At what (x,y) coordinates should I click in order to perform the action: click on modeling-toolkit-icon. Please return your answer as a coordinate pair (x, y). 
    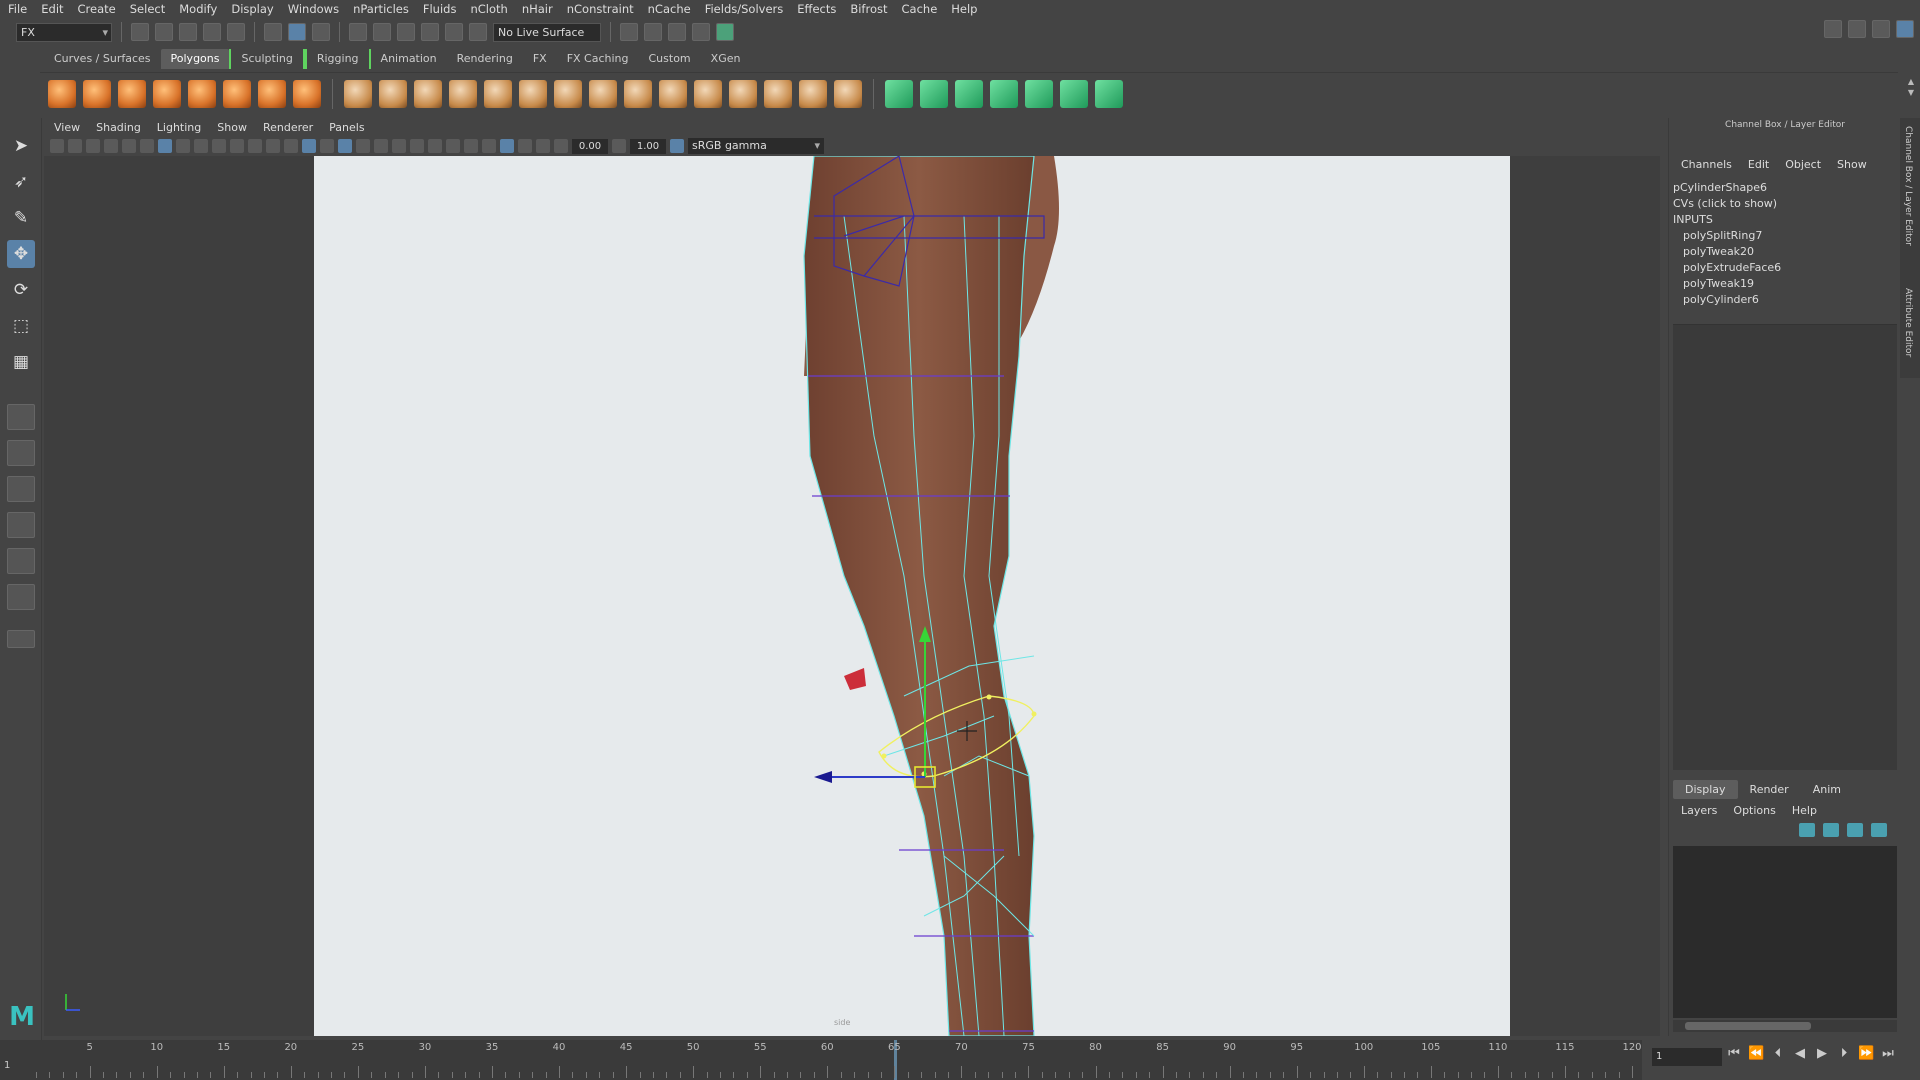
    Looking at the image, I should click on (1833, 29).